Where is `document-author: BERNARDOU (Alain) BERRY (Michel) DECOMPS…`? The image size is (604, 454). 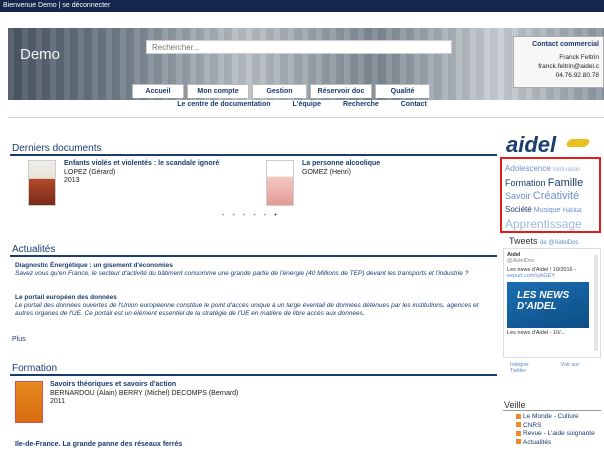 document-author: BERNARDOU (Alain) BERRY (Michel) DECOMPS… is located at coordinates (144, 393).